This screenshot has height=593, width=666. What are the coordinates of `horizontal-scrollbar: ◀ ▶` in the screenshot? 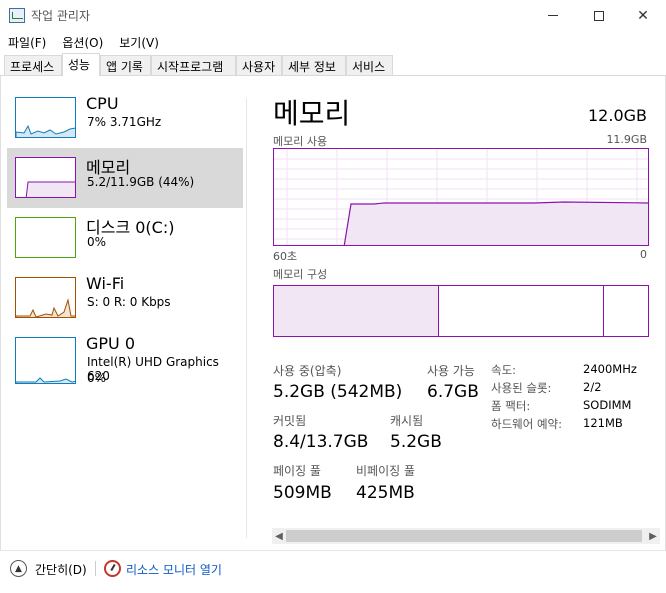 It's located at (466, 536).